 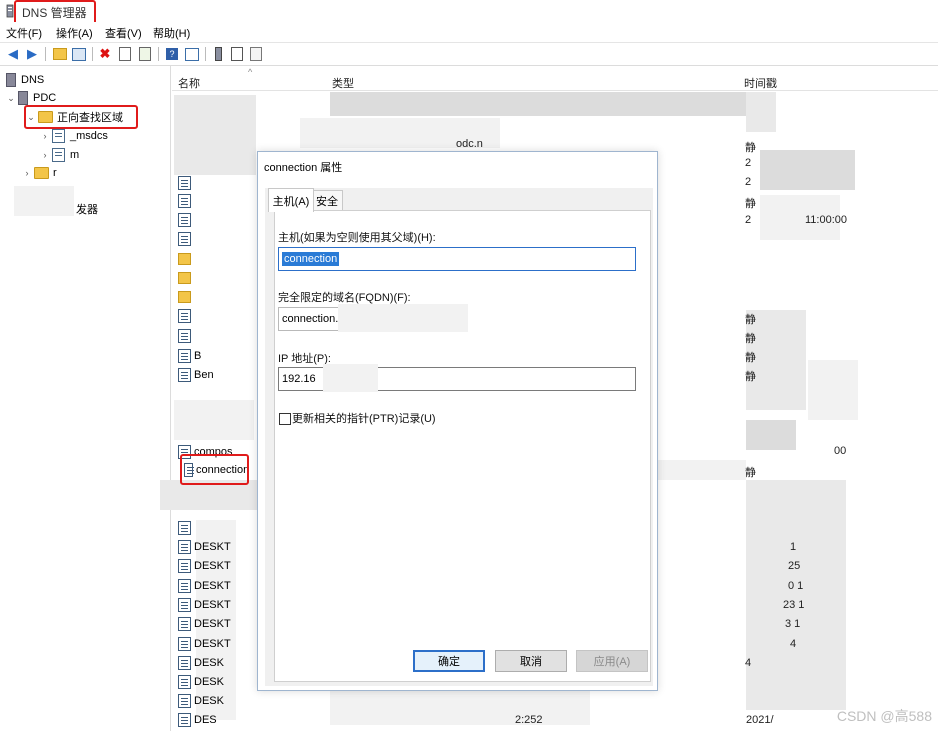 What do you see at coordinates (11, 98) in the screenshot?
I see `chevron-down-icon: ⌄` at bounding box center [11, 98].